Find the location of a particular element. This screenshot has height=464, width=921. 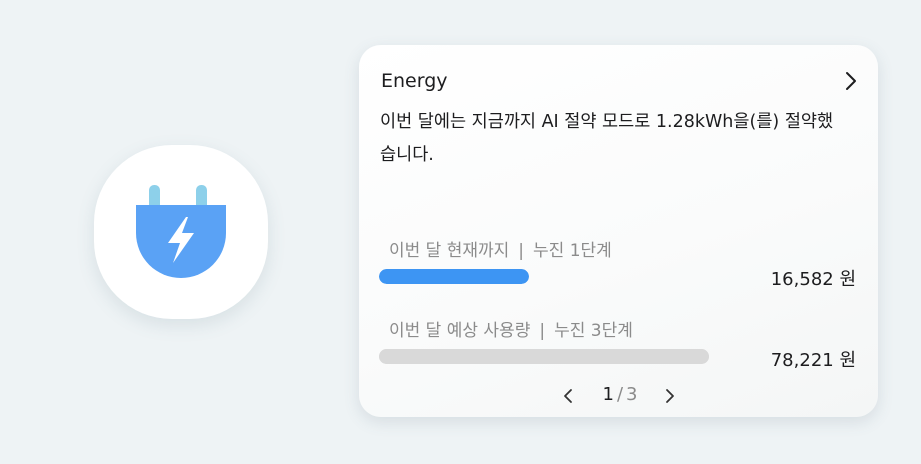

page-indicator: 1/3 is located at coordinates (620, 394).